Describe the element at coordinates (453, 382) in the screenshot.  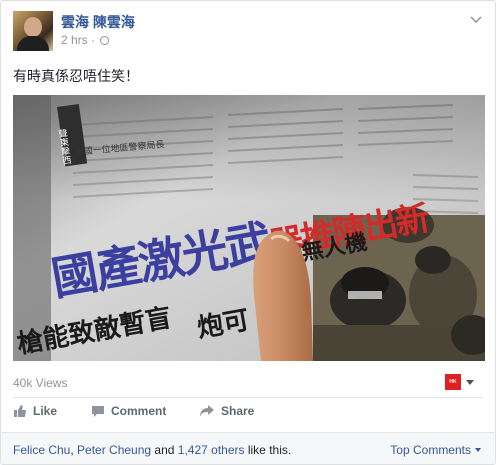
I see `page-logo-icon: HK` at that location.